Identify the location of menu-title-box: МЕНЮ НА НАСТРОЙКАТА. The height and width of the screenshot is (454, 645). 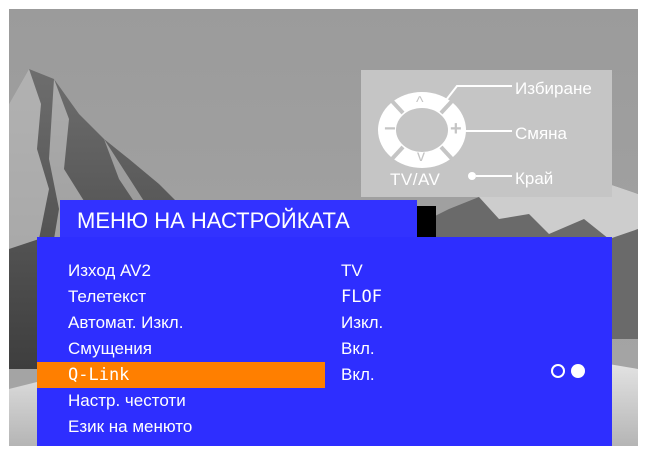
(238, 220).